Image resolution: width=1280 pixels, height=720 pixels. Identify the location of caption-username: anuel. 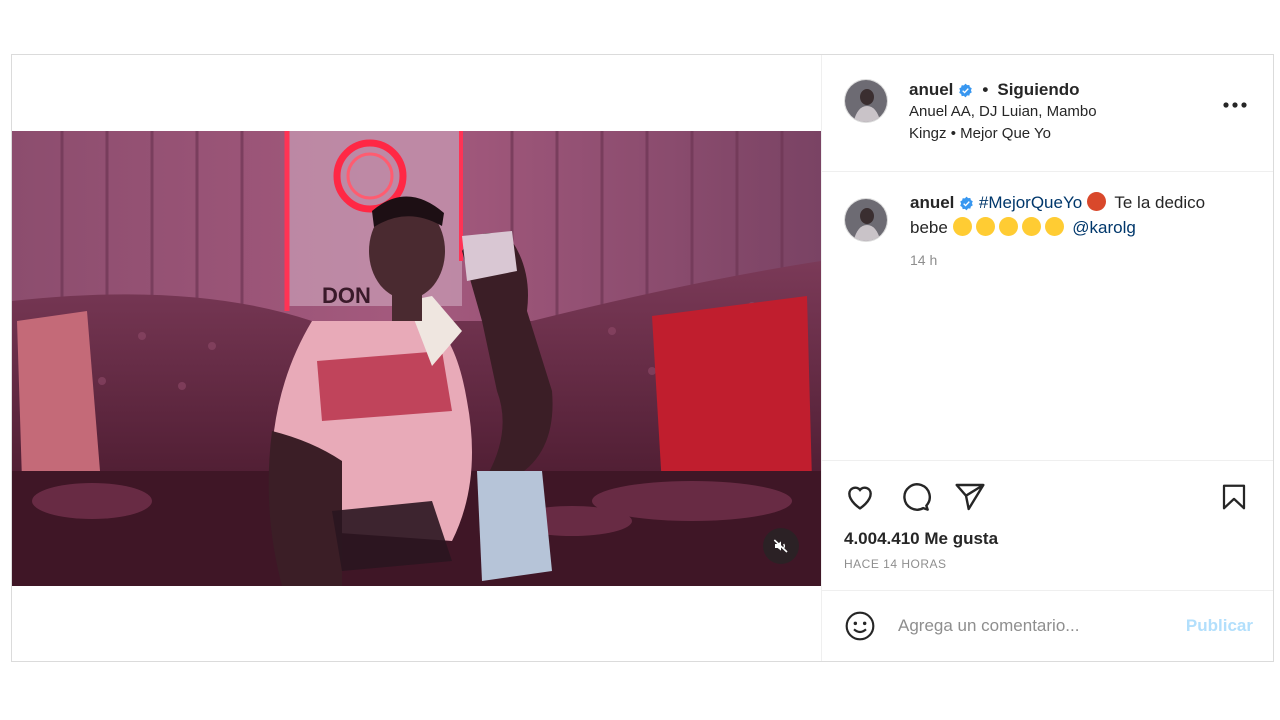
(932, 202).